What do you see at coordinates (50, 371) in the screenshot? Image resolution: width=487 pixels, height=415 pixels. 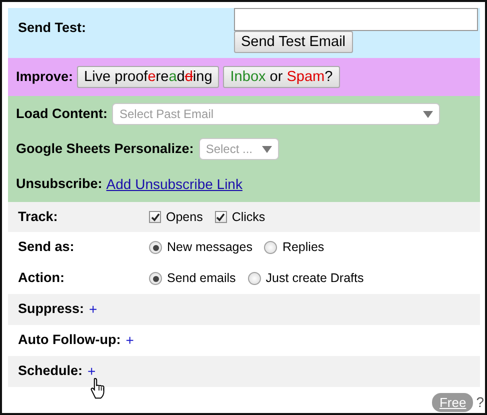 I see `field-label: Schedule:` at bounding box center [50, 371].